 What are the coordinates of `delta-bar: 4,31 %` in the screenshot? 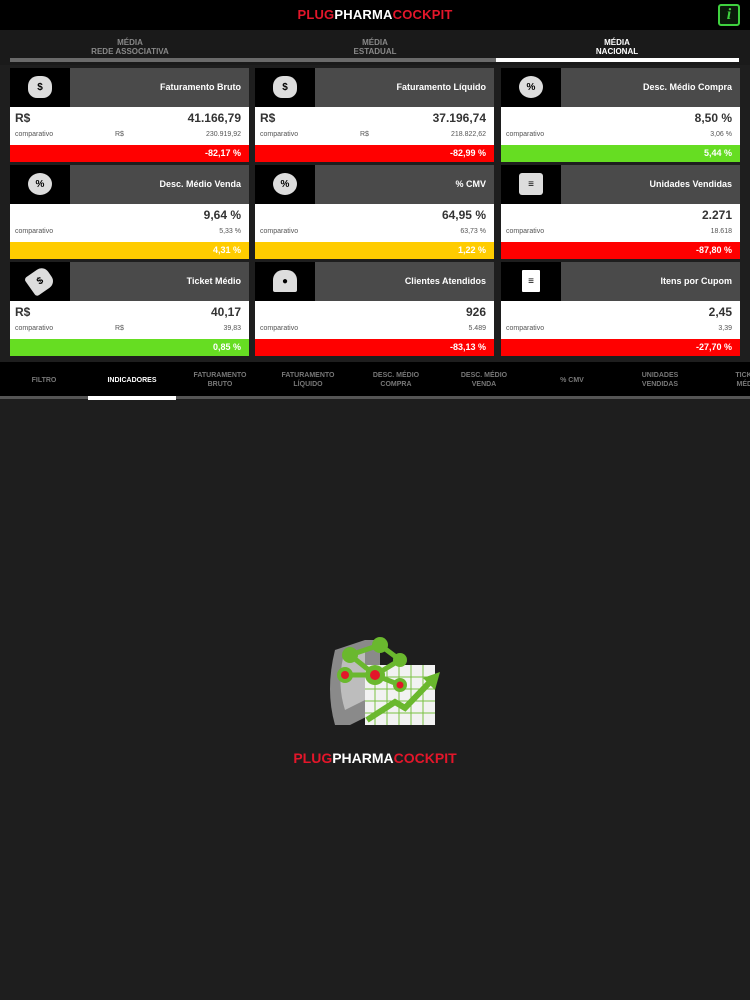 It's located at (129, 250).